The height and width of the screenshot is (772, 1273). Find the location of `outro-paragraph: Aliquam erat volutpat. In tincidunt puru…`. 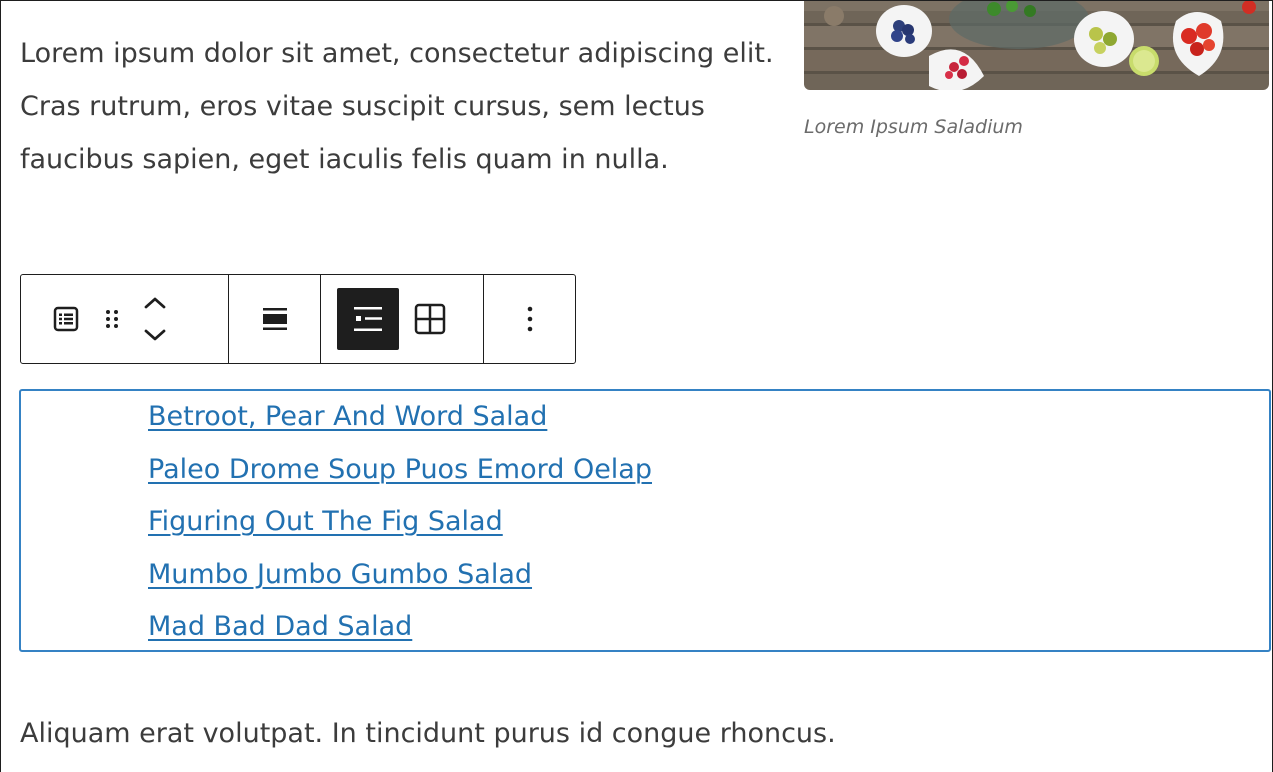

outro-paragraph: Aliquam erat volutpat. In tincidunt puru… is located at coordinates (428, 733).